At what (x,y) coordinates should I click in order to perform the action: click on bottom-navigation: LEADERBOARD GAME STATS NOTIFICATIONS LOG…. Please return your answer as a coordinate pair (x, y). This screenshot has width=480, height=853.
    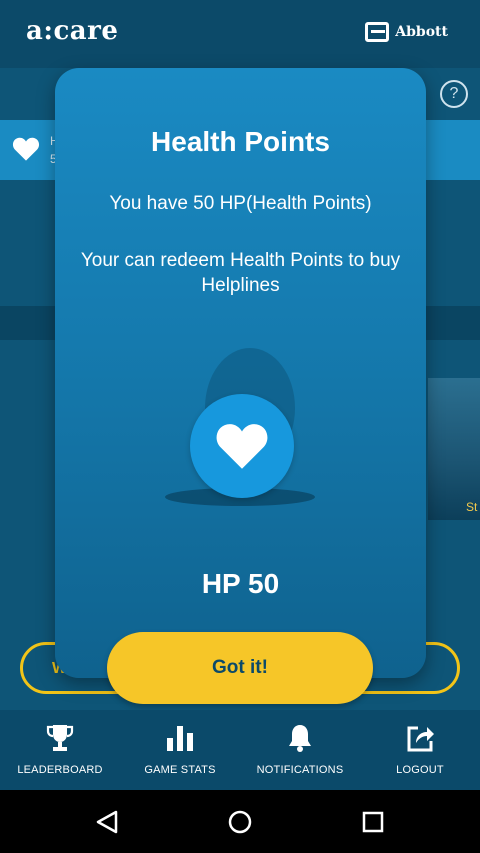
    Looking at the image, I should click on (240, 750).